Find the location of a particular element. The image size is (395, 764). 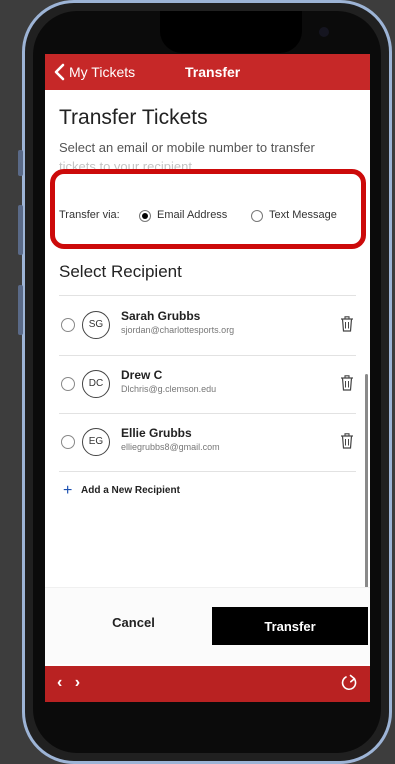

app-header: My Tickets Transfer is located at coordinates (207, 72).